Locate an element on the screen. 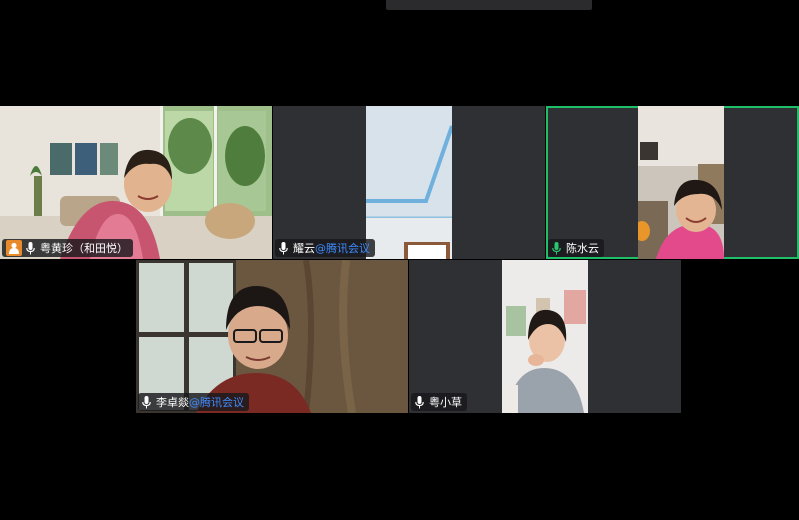 The width and height of the screenshot is (799, 520). participant-name: 粤小草 is located at coordinates (445, 402).